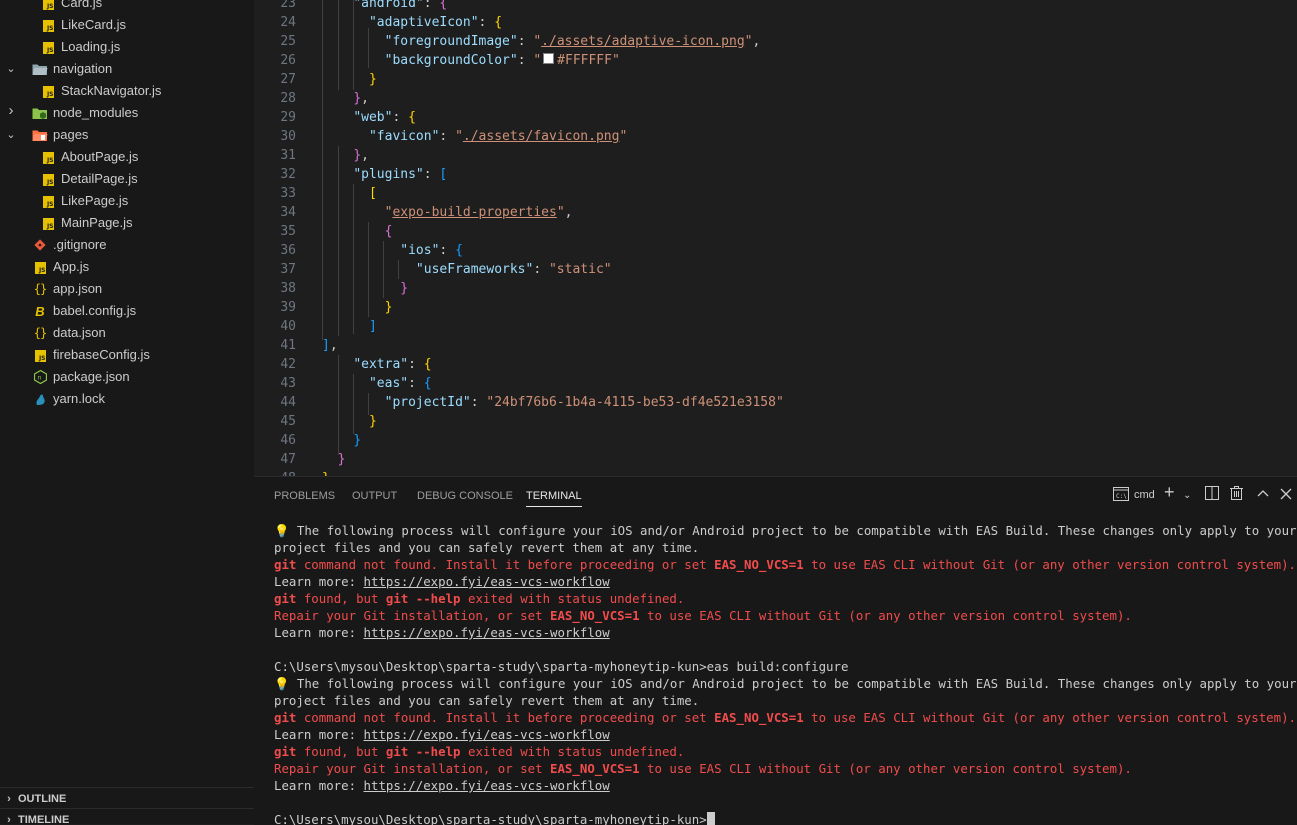 The width and height of the screenshot is (1297, 825). What do you see at coordinates (775, 136) in the screenshot?
I see `code-line: 30 "favicon": "./assets/favicon.png"` at bounding box center [775, 136].